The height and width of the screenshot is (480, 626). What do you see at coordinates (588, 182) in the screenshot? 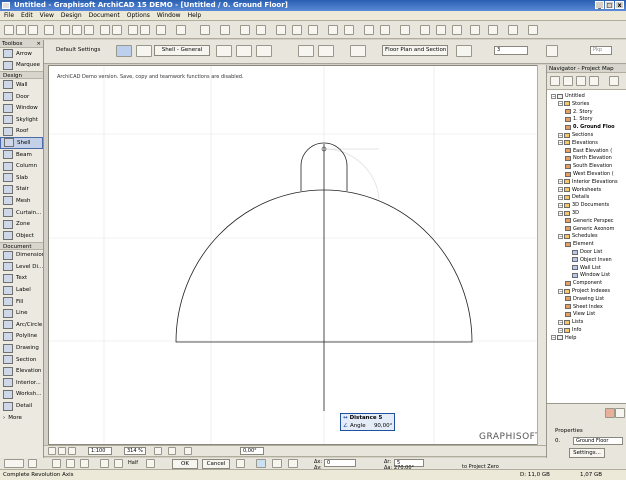
I see `tree-item: − Interior Elevations` at bounding box center [588, 182].